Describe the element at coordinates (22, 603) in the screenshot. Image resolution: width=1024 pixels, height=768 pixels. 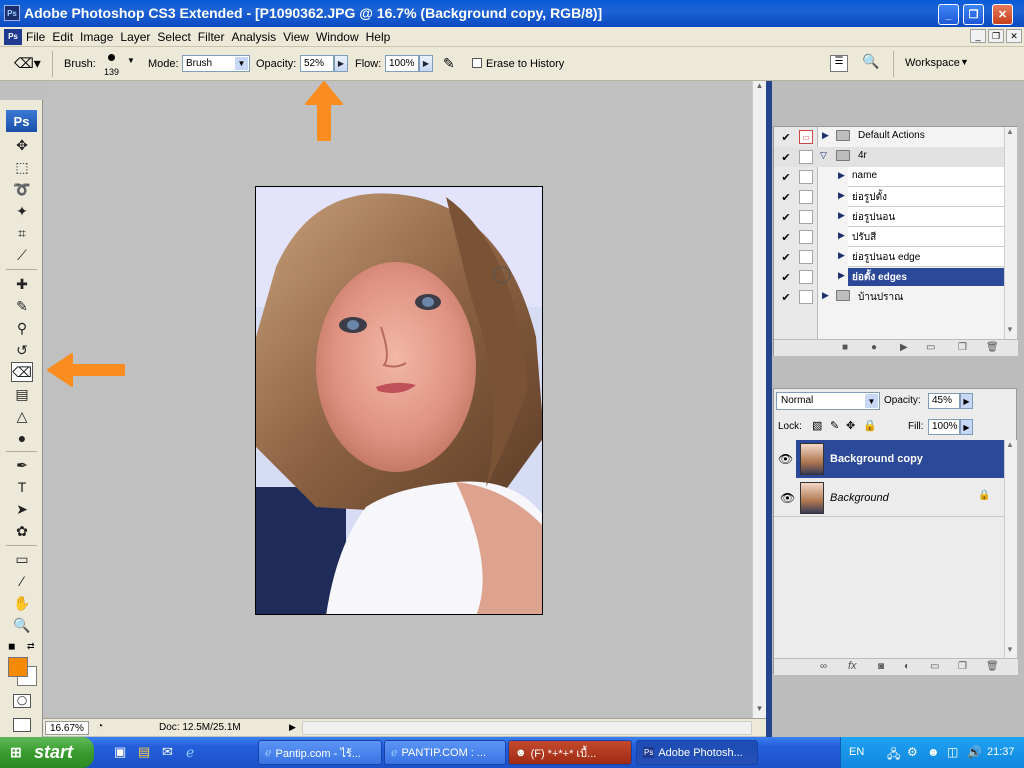
I see `hand-icon: ✋` at that location.